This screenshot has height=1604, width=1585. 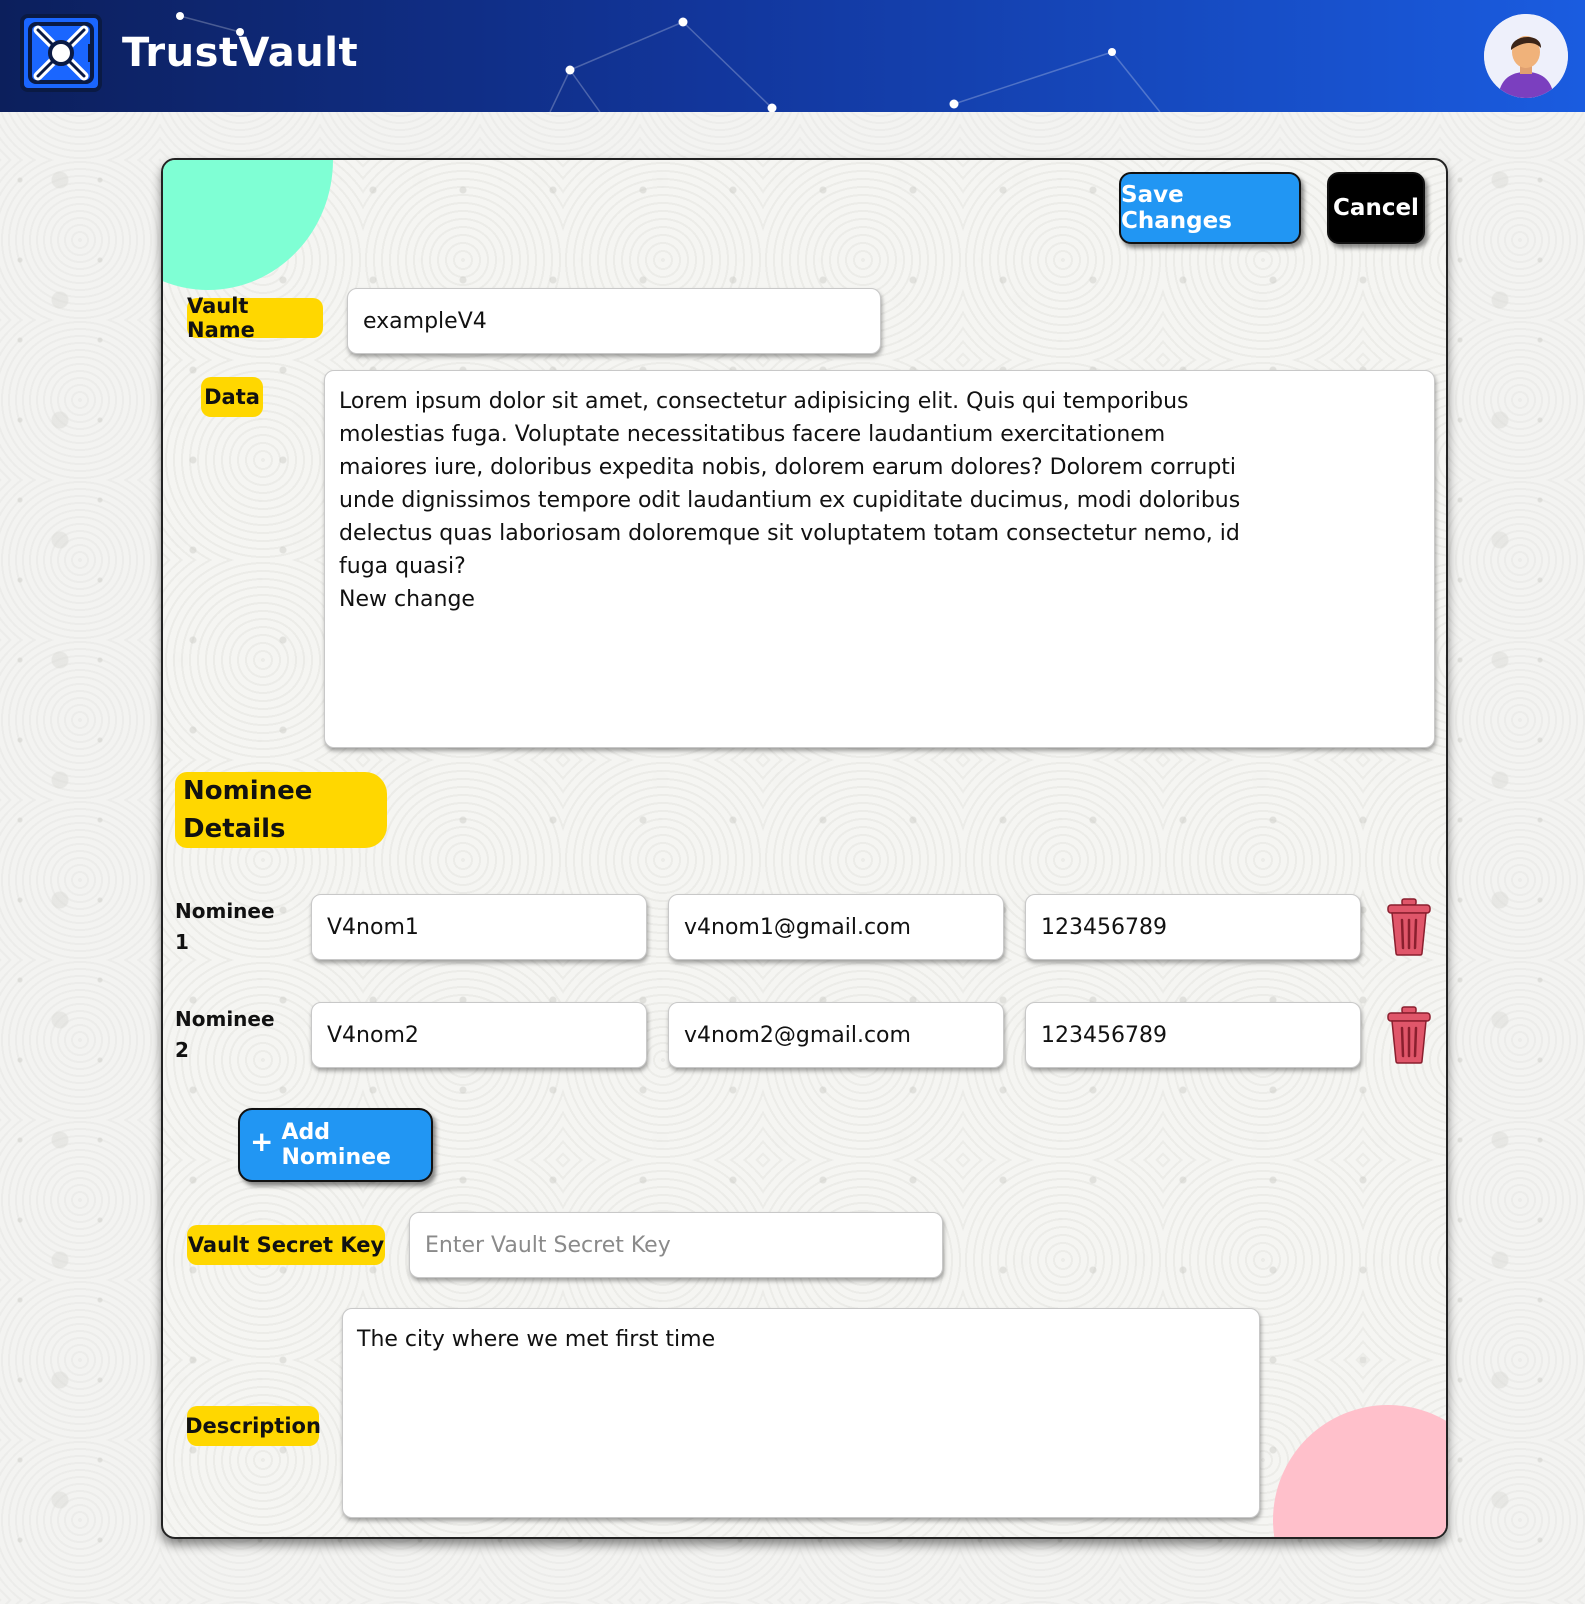 What do you see at coordinates (1193, 1035) in the screenshot?
I see `nominee-2-phone-input: 123456789` at bounding box center [1193, 1035].